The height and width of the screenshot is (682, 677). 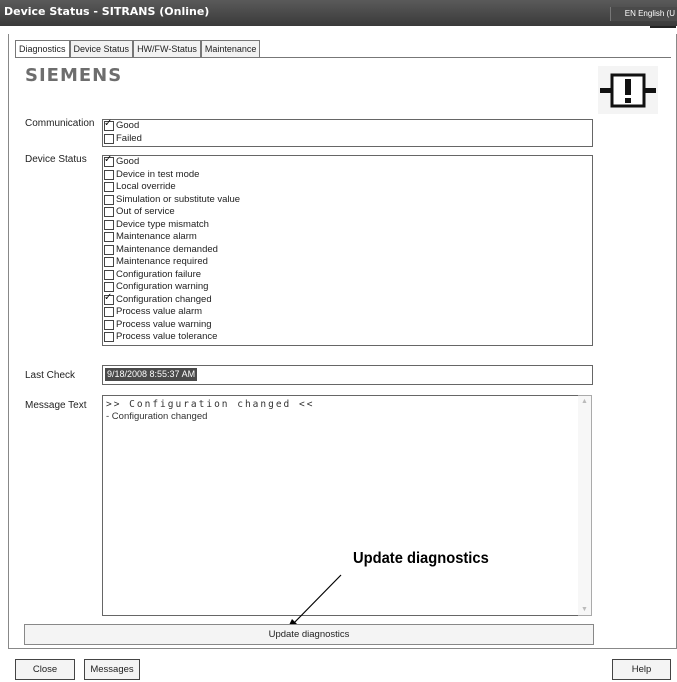 What do you see at coordinates (145, 212) in the screenshot?
I see `device-status-item-label: Out of service` at bounding box center [145, 212].